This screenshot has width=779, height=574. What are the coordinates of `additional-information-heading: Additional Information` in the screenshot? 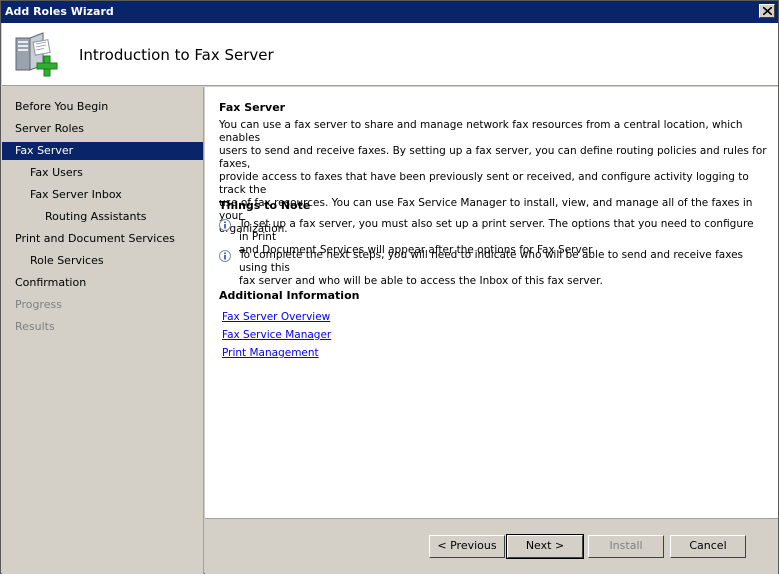 It's located at (289, 295).